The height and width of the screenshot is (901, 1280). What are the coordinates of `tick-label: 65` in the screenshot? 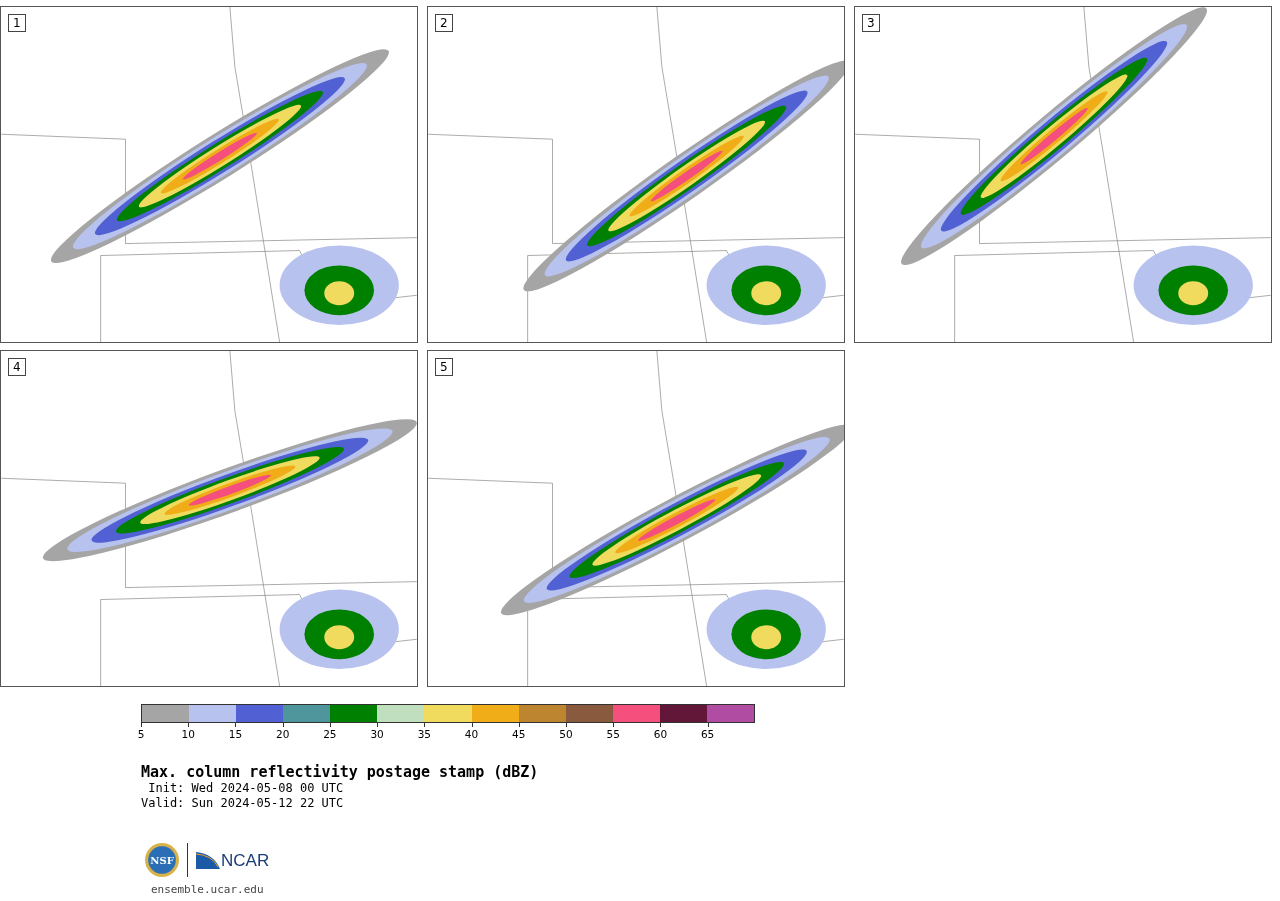 It's located at (707, 734).